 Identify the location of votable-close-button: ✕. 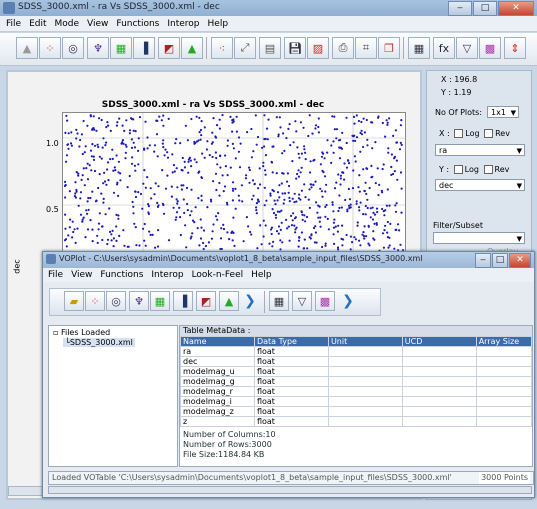
(520, 260).